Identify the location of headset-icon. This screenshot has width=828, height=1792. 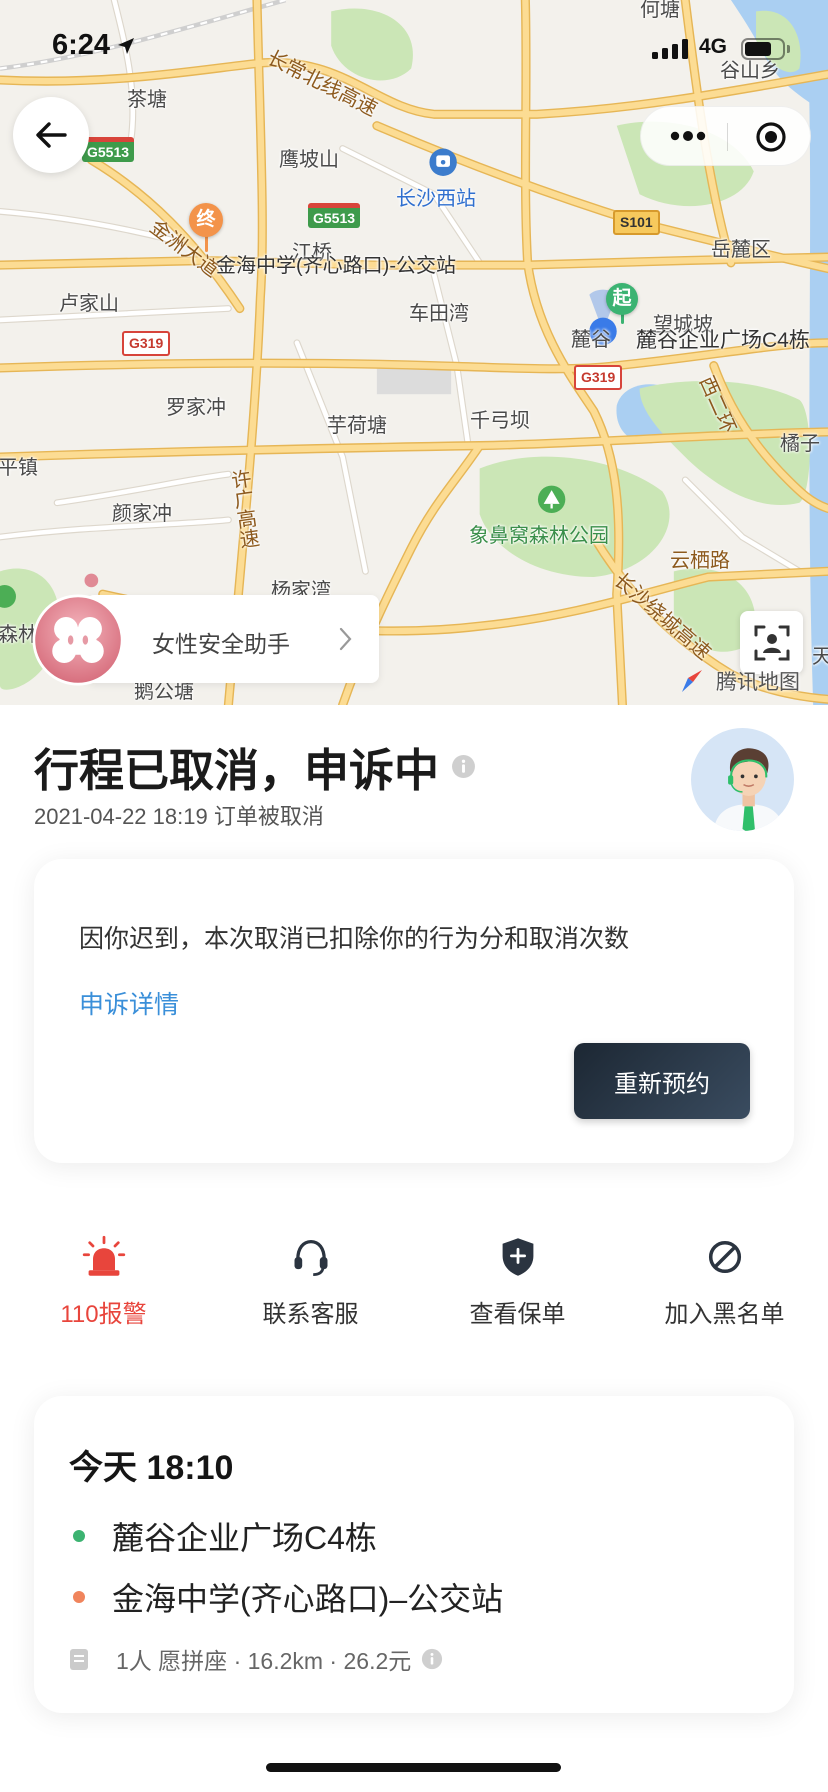
(310, 1257).